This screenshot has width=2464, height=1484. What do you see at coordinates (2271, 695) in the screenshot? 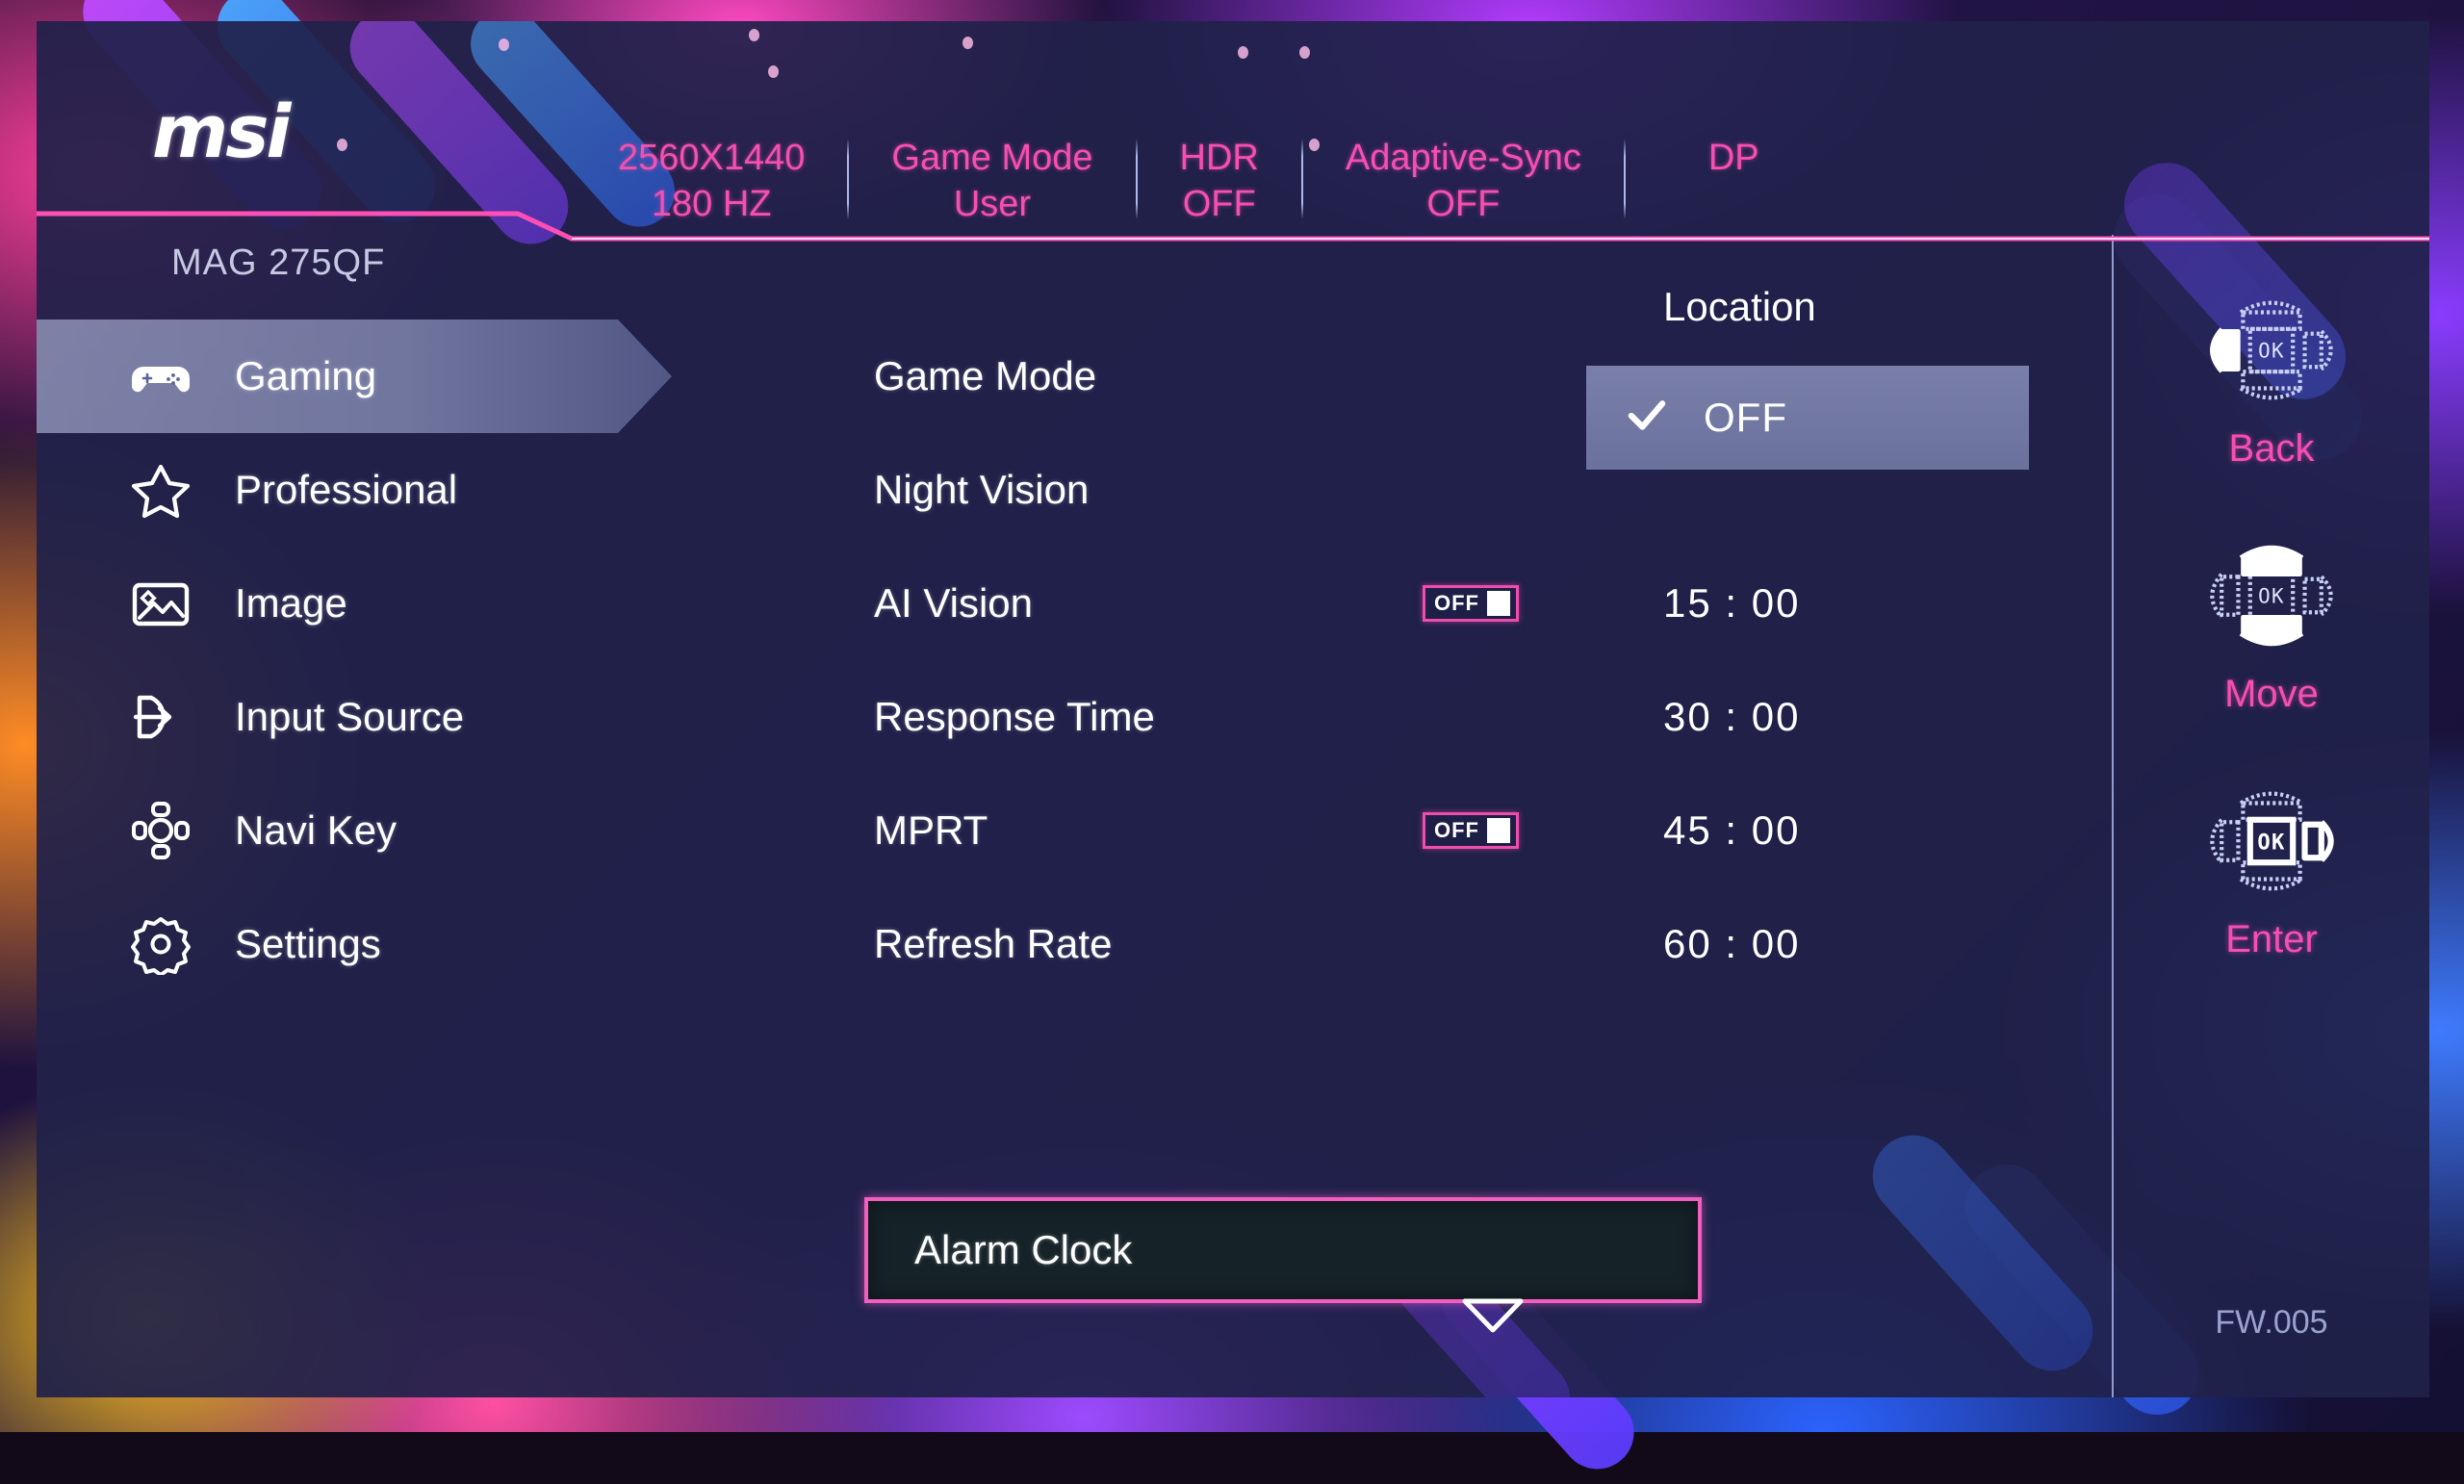
I see `nav-hint-label: Move` at bounding box center [2271, 695].